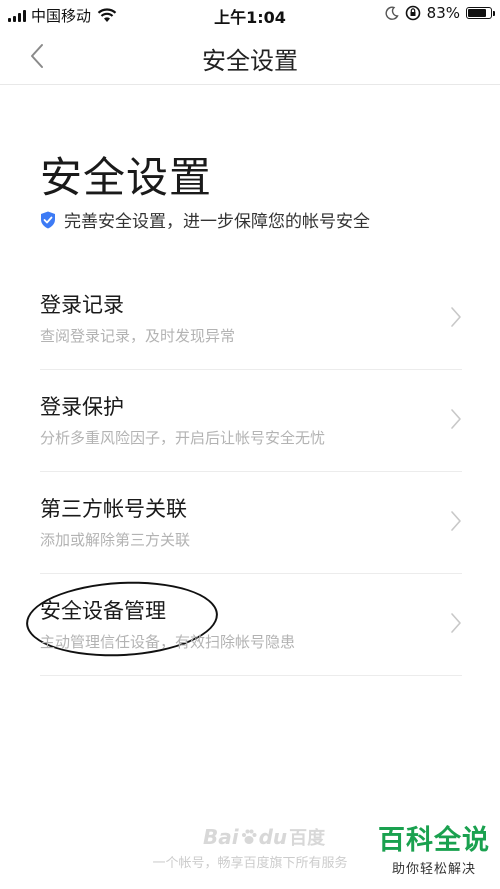 The width and height of the screenshot is (500, 889). What do you see at coordinates (251, 421) in the screenshot?
I see `menu-item-login-protection: 登录保护 分析多重风险因子，开启后让帐号安全无忧` at bounding box center [251, 421].